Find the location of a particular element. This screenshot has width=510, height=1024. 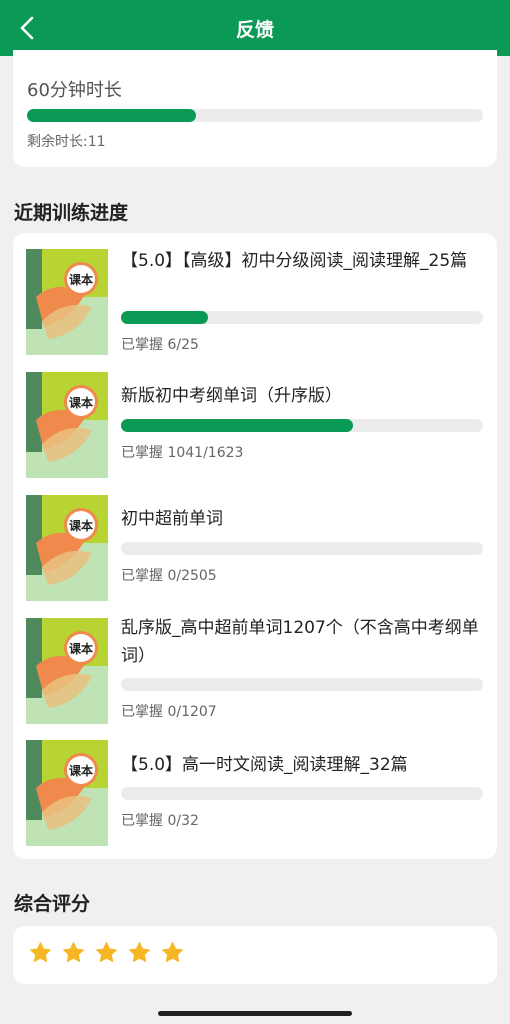

course-title: 【5.0】【高级】初中分级阅读_阅读理解_25篇 is located at coordinates (294, 261).